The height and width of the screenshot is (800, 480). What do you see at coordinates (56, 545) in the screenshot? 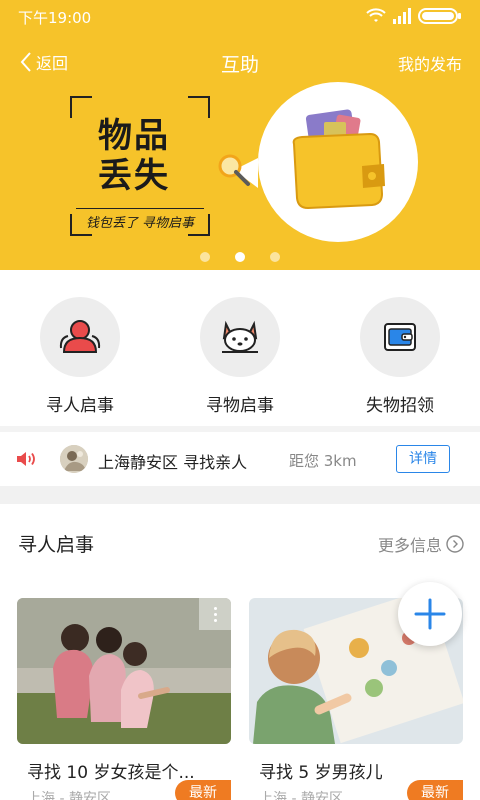
I see `section-title: 寻人启事` at bounding box center [56, 545].